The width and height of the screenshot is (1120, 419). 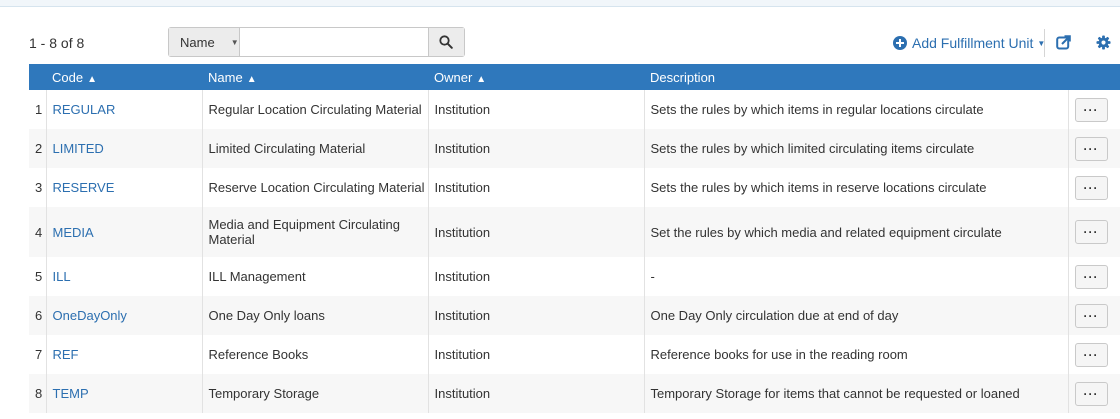 I want to click on code-link: RESERVE, so click(x=84, y=187).